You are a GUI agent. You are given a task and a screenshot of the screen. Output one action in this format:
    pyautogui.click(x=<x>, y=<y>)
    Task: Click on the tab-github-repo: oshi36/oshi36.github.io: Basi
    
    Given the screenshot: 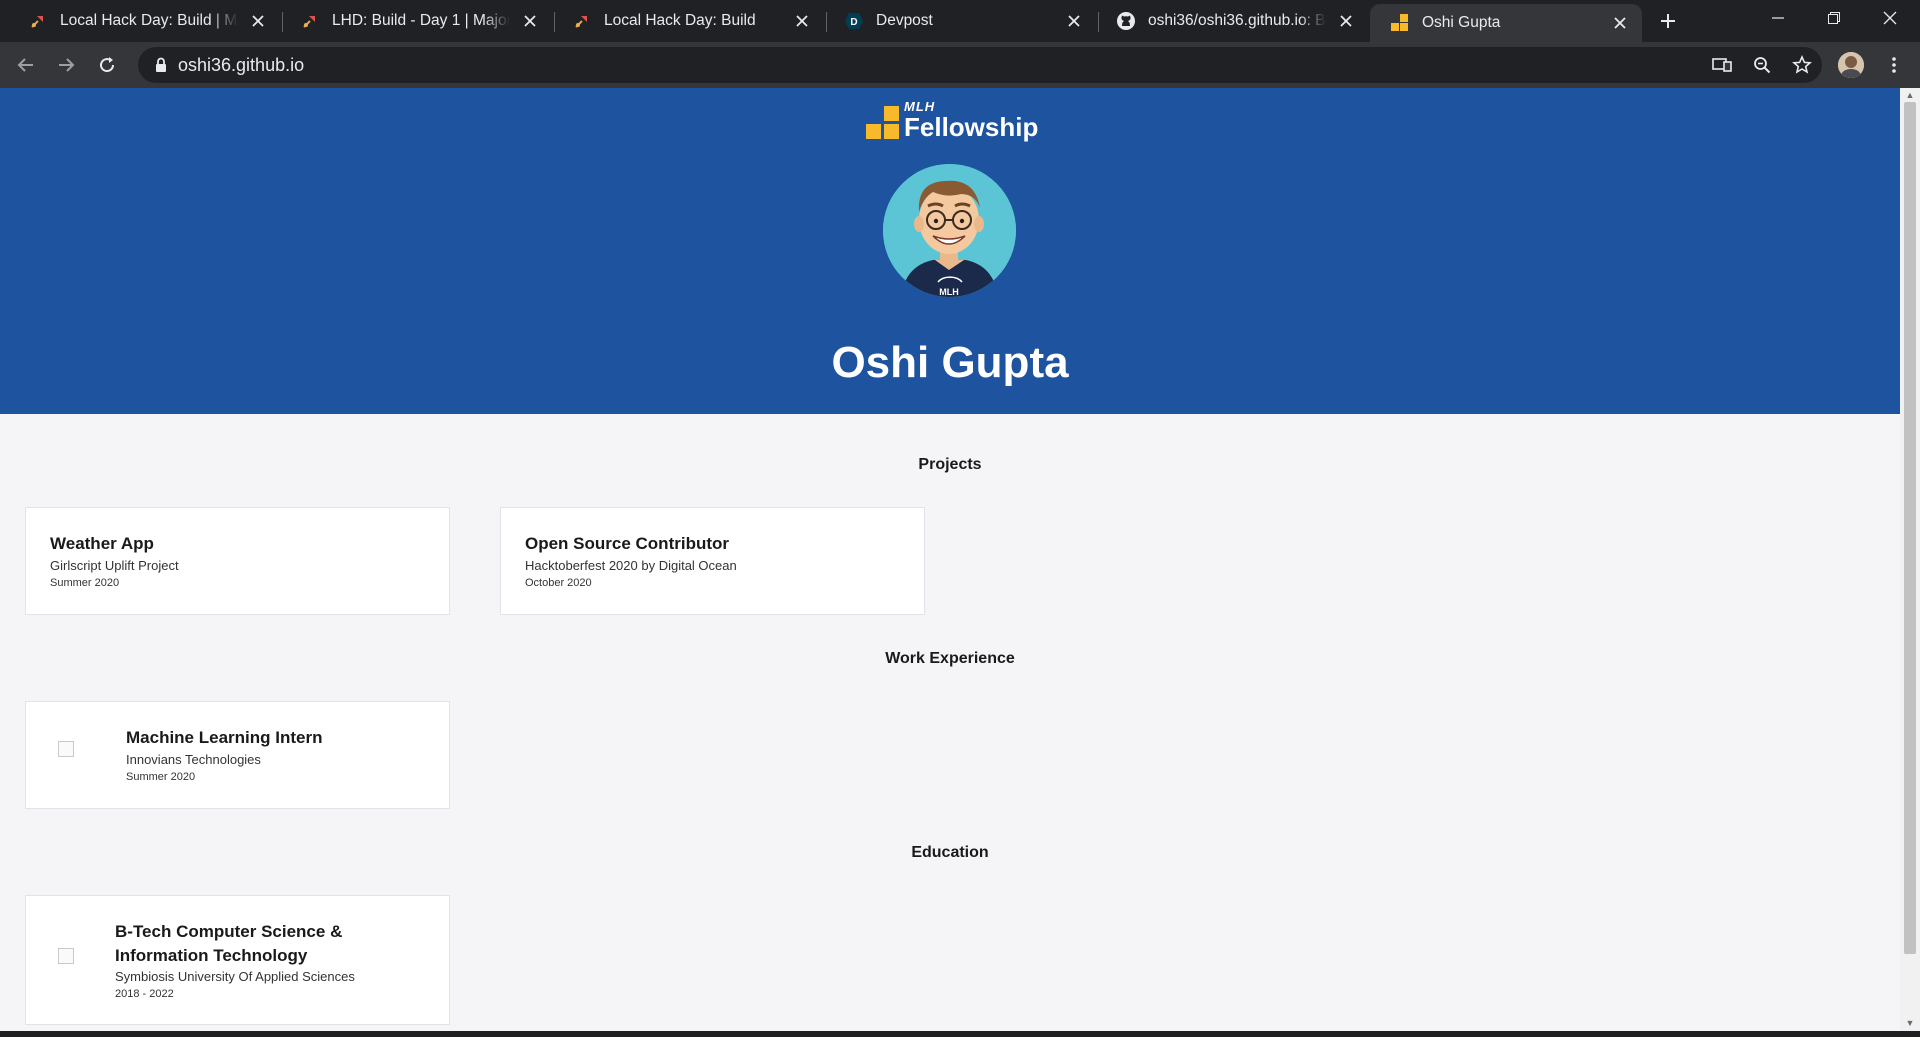 What is the action you would take?
    pyautogui.click(x=1232, y=21)
    